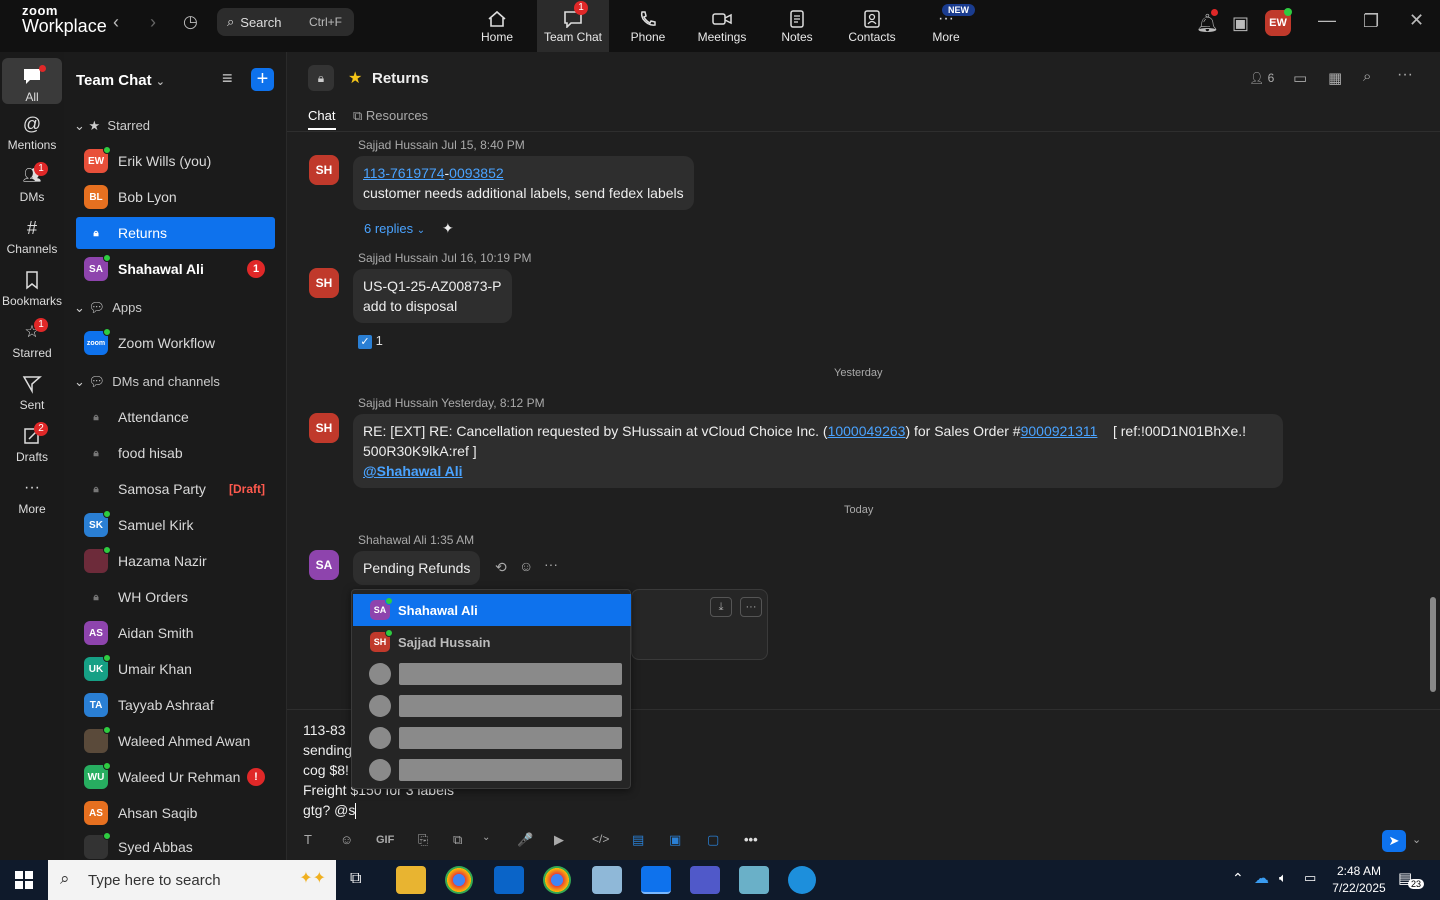 The image size is (1440, 900). I want to click on file-card: ⤓ ···, so click(699, 624).